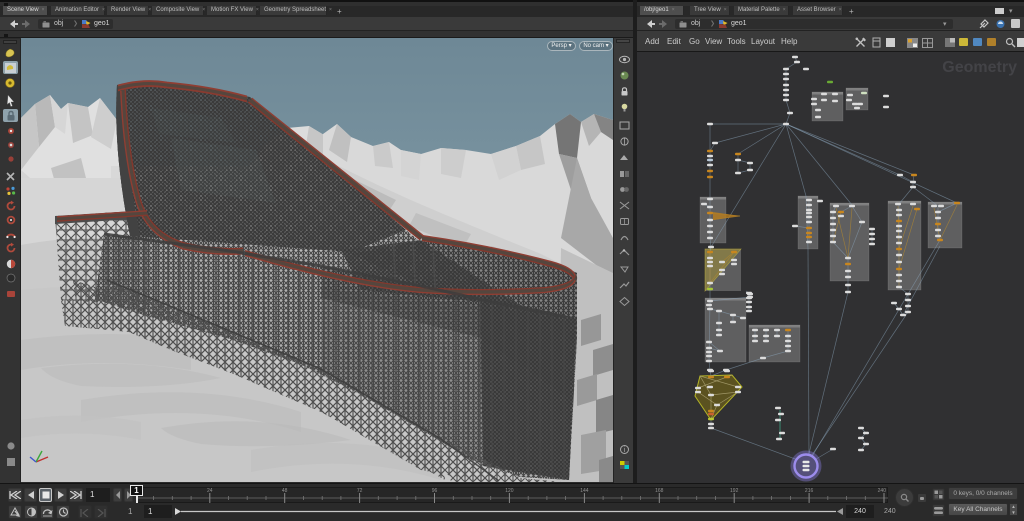 The image size is (1024, 521). I want to click on svg-text: 192, so click(734, 491).